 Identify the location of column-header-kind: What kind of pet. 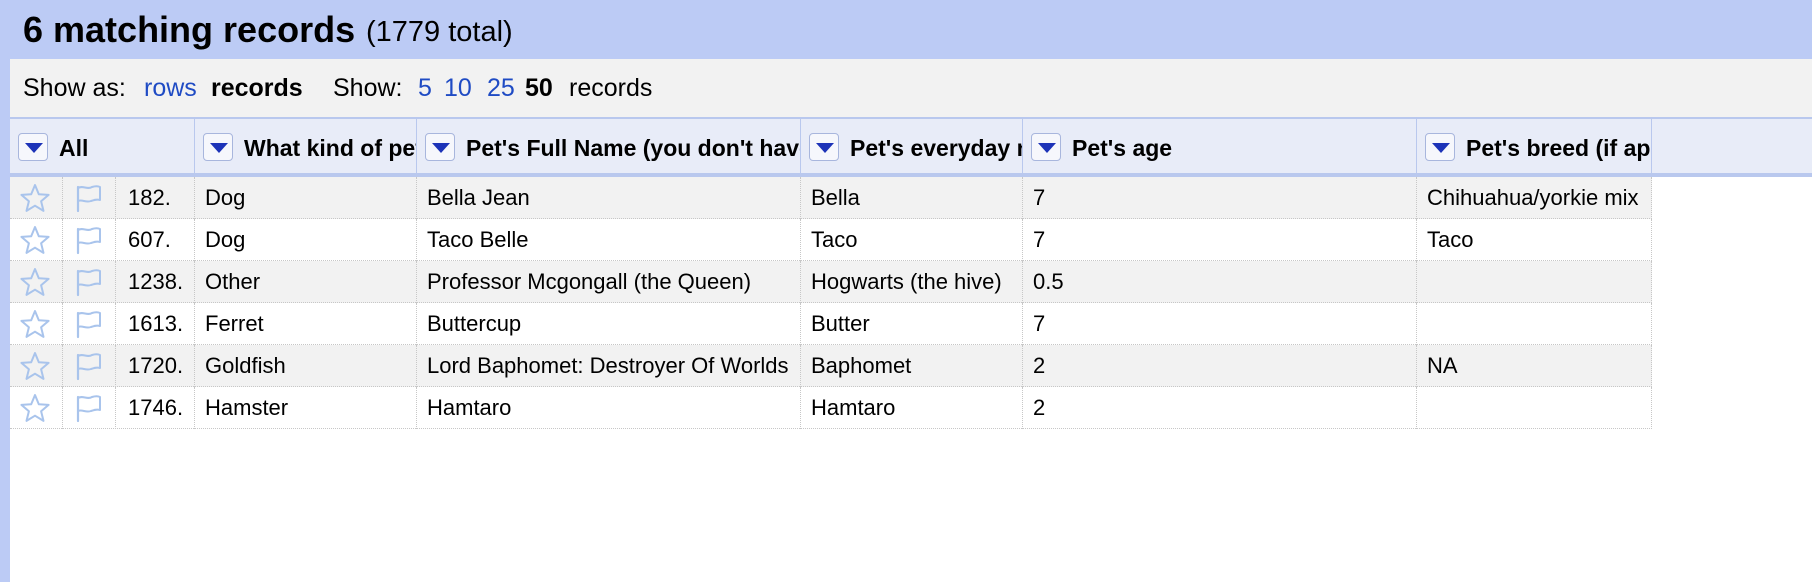
(306, 147).